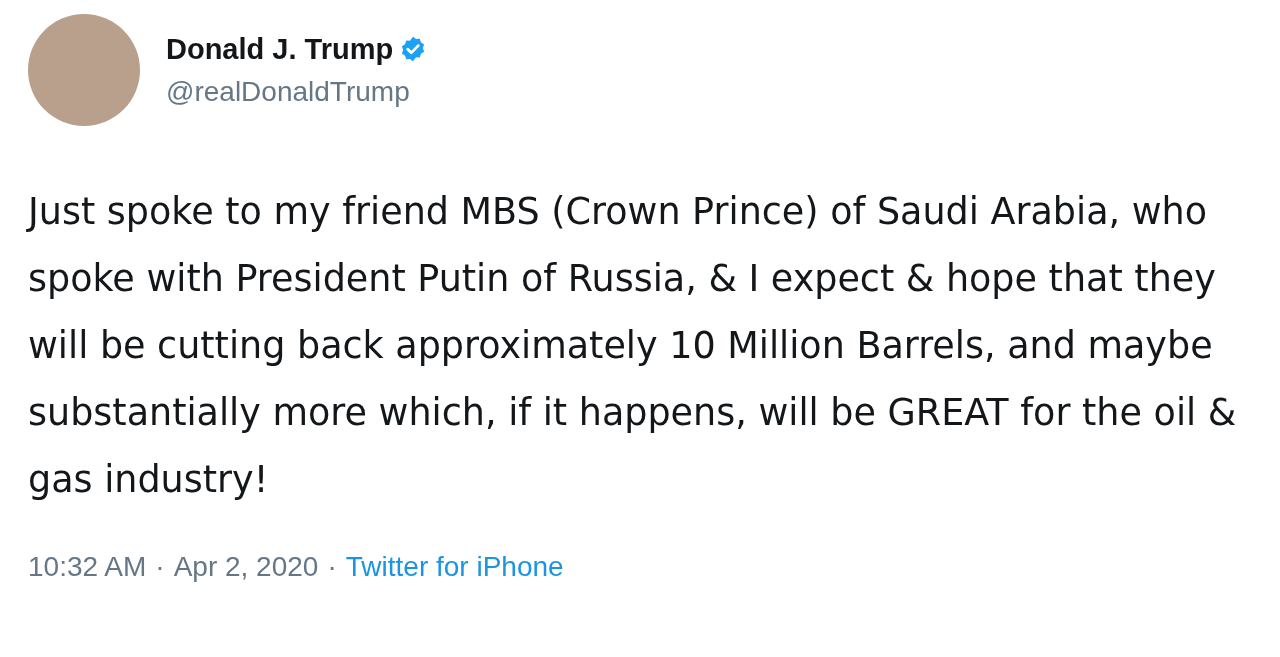  I want to click on author-handle: @realDonaldTrump, so click(297, 91).